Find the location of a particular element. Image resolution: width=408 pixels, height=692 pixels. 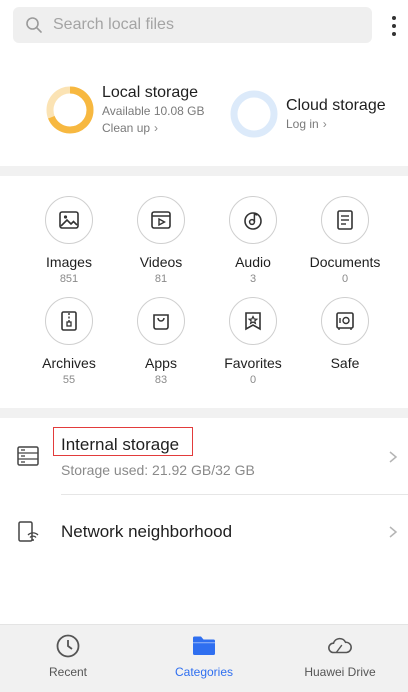

category-videos: Videos 81 is located at coordinates (161, 241).